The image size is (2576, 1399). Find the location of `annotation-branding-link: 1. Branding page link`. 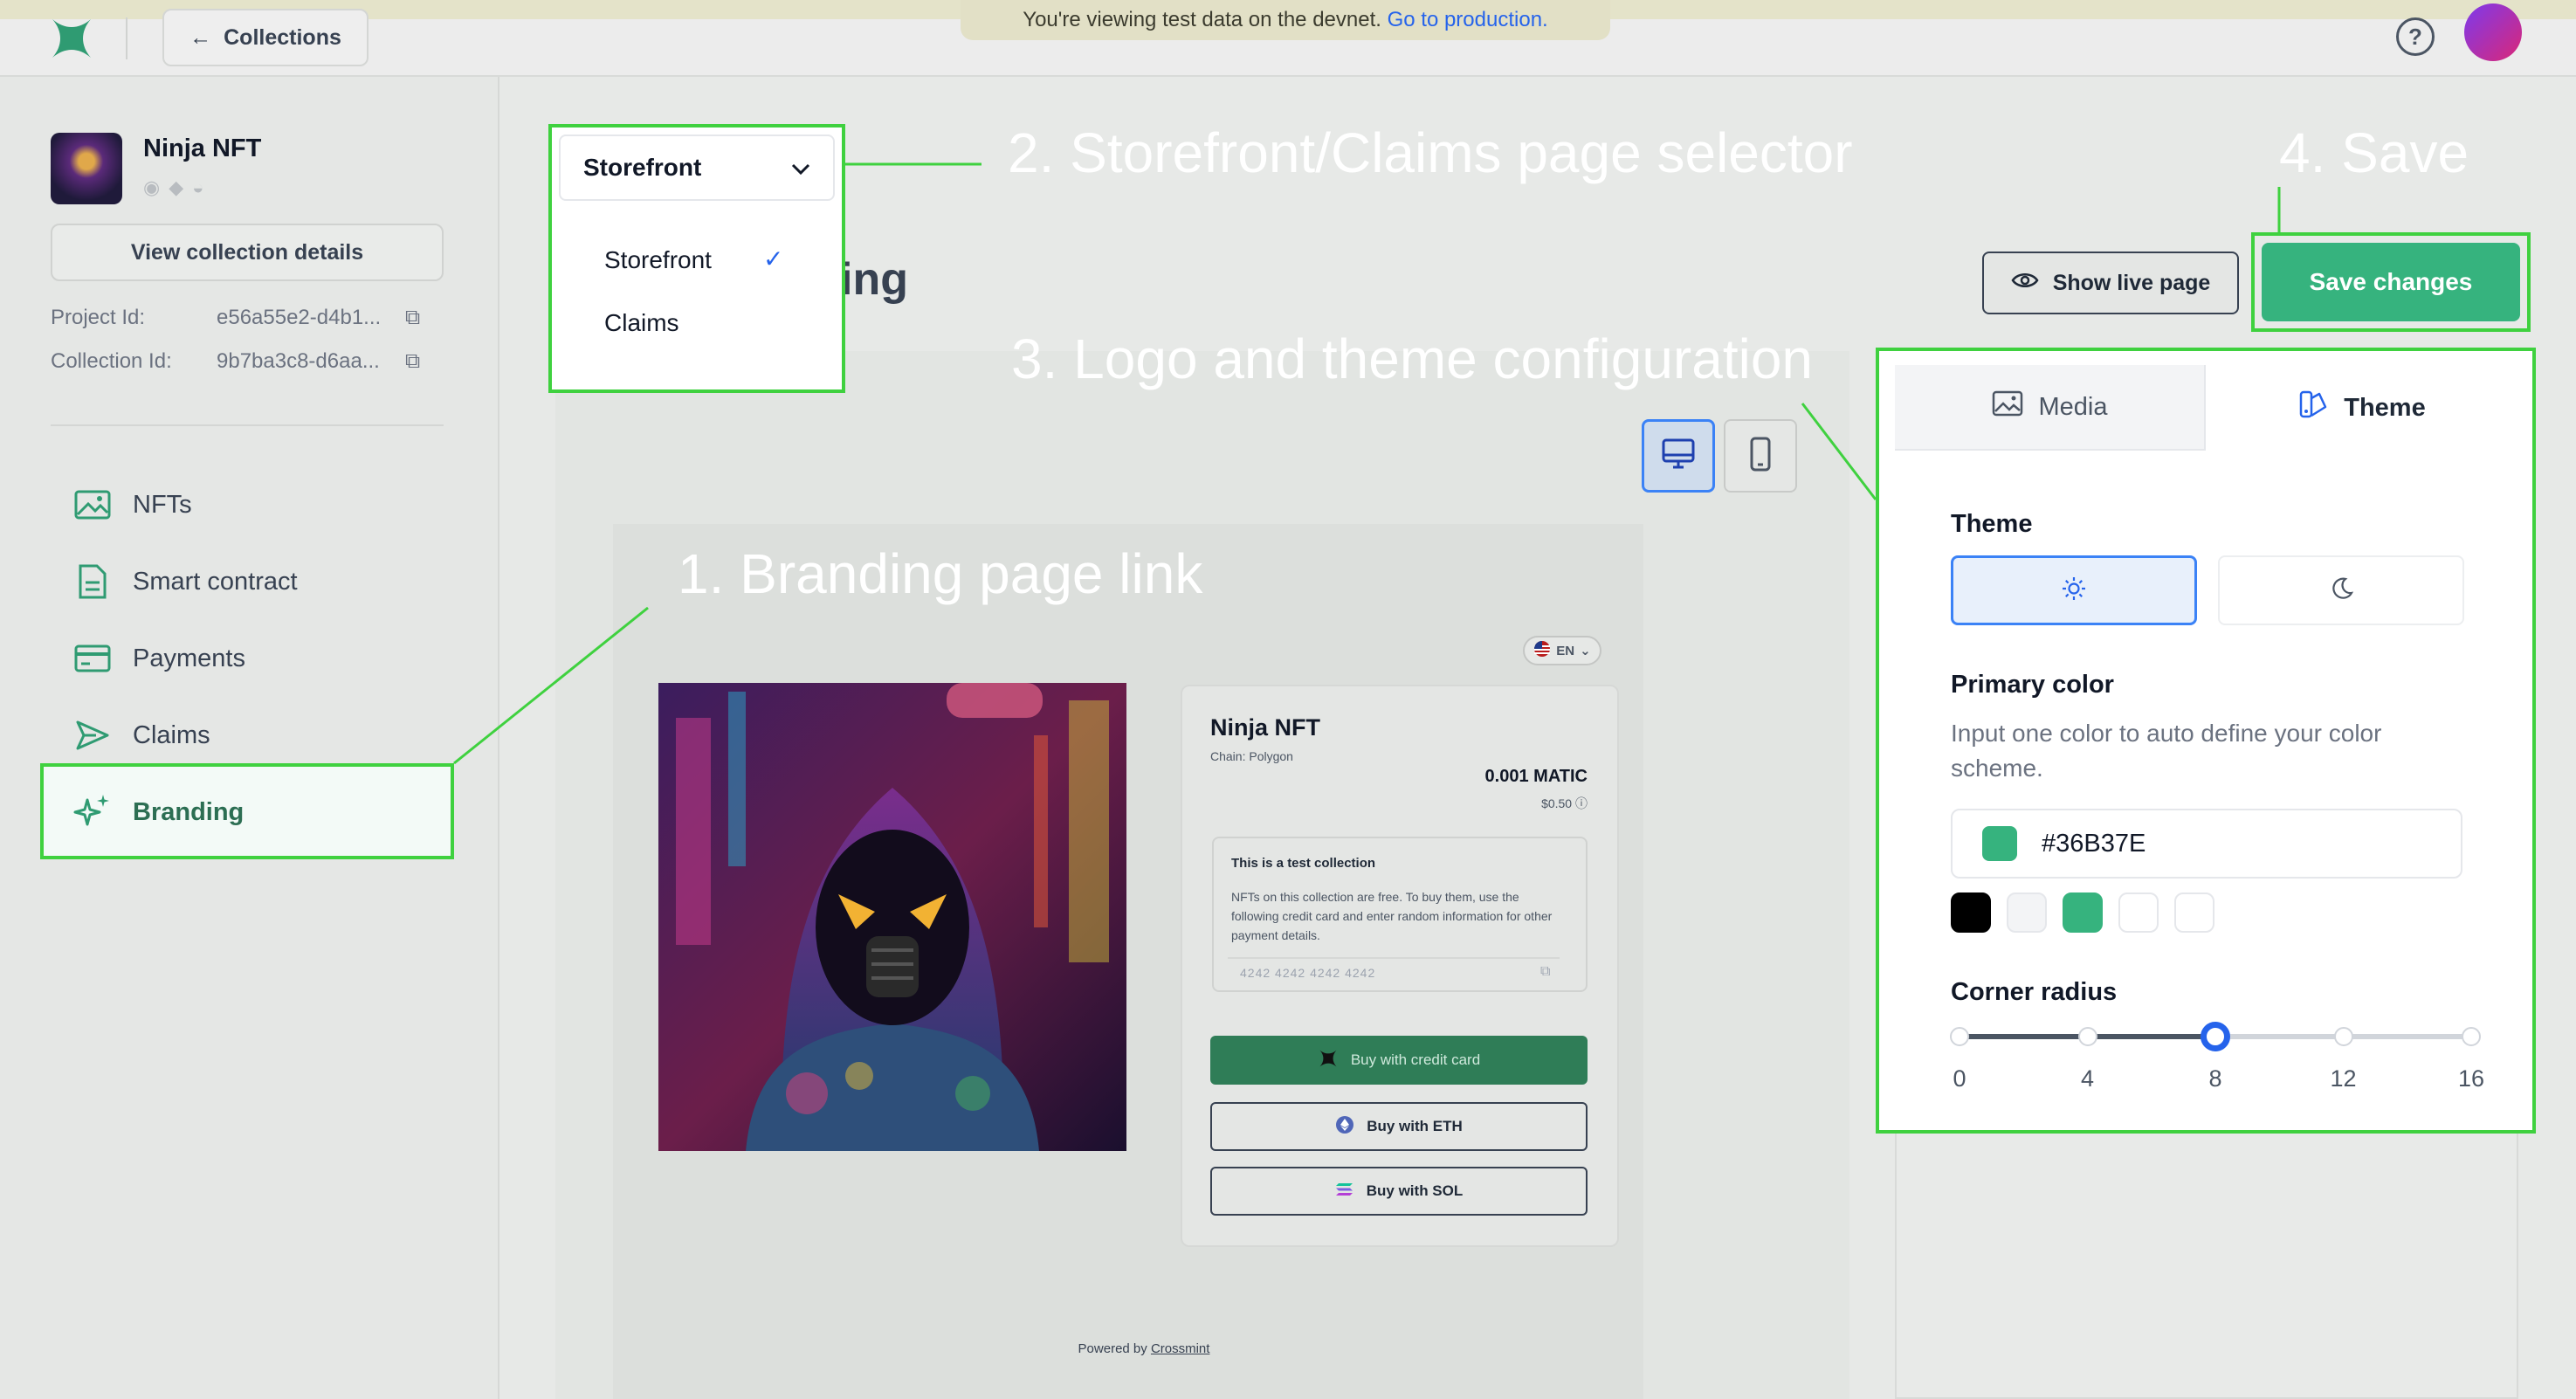

annotation-branding-link: 1. Branding page link is located at coordinates (940, 574).